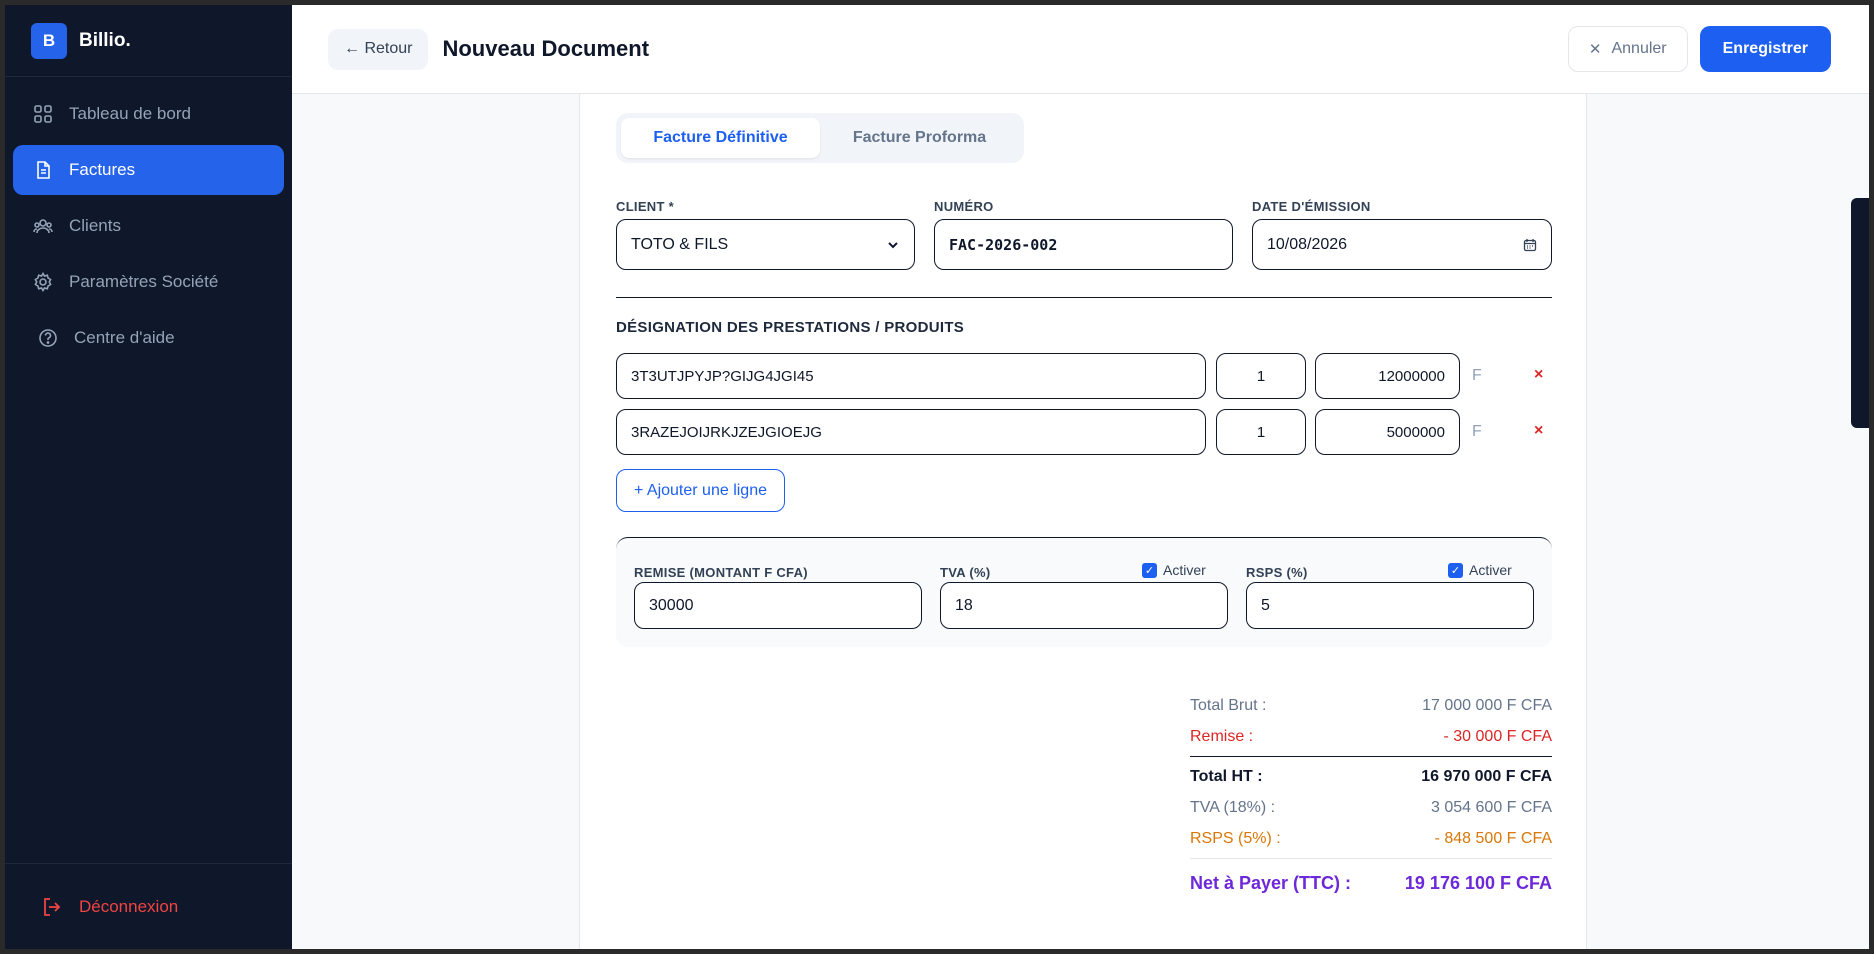 This screenshot has height=954, width=1874. Describe the element at coordinates (1235, 838) in the screenshot. I see `rsps-total-label: RSPS (5%) :` at that location.